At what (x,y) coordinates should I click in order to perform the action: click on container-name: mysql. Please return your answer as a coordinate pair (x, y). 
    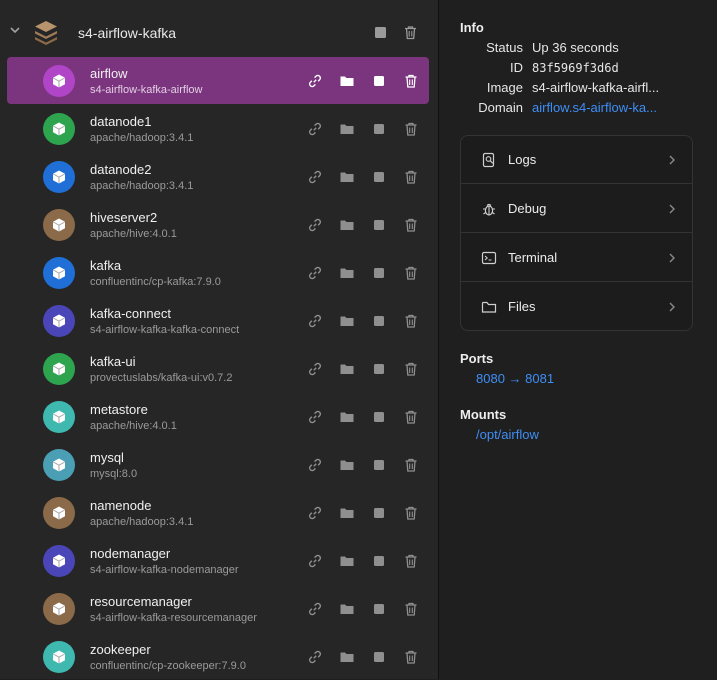
    Looking at the image, I should click on (107, 457).